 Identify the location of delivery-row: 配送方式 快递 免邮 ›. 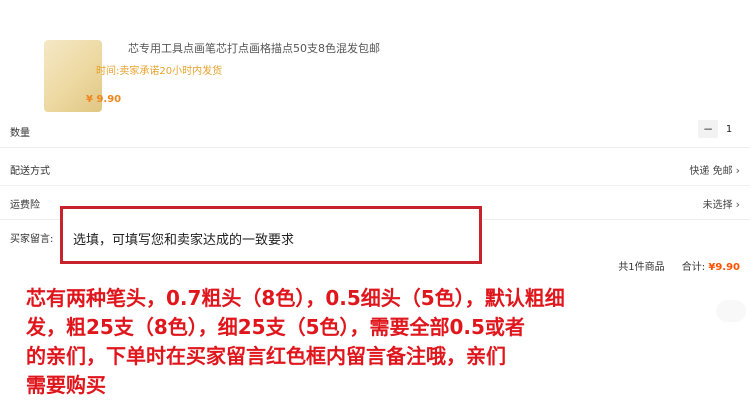
(375, 168).